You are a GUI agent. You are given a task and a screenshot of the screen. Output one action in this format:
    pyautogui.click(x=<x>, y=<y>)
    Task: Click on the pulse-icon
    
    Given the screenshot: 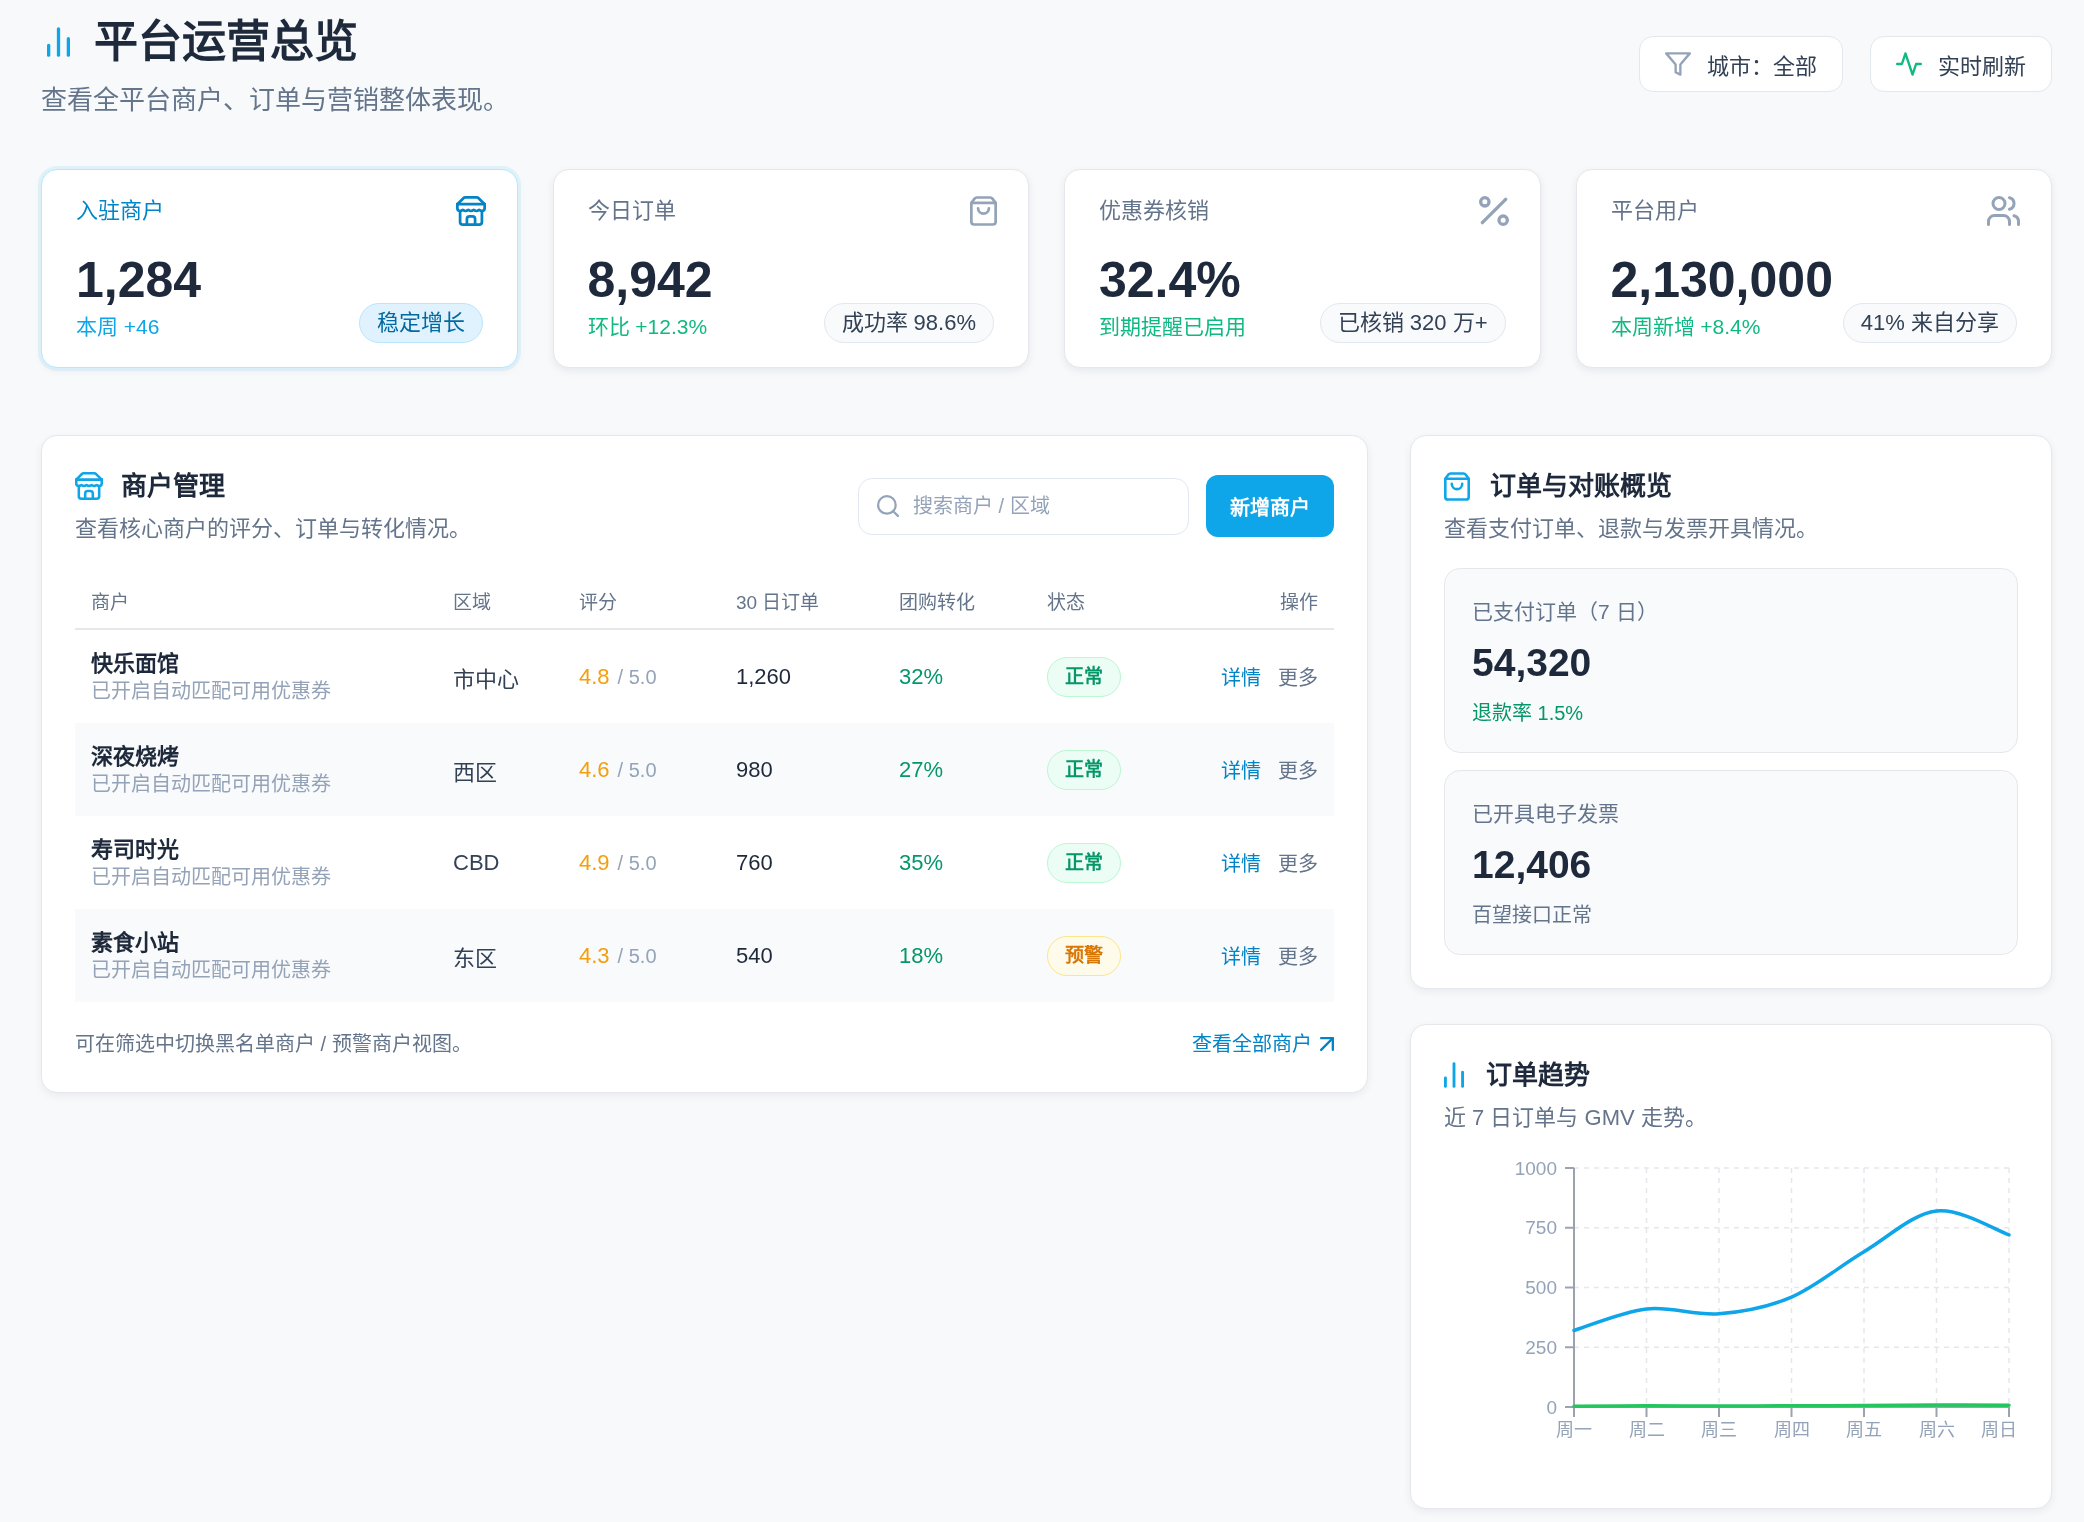 What is the action you would take?
    pyautogui.click(x=1909, y=64)
    